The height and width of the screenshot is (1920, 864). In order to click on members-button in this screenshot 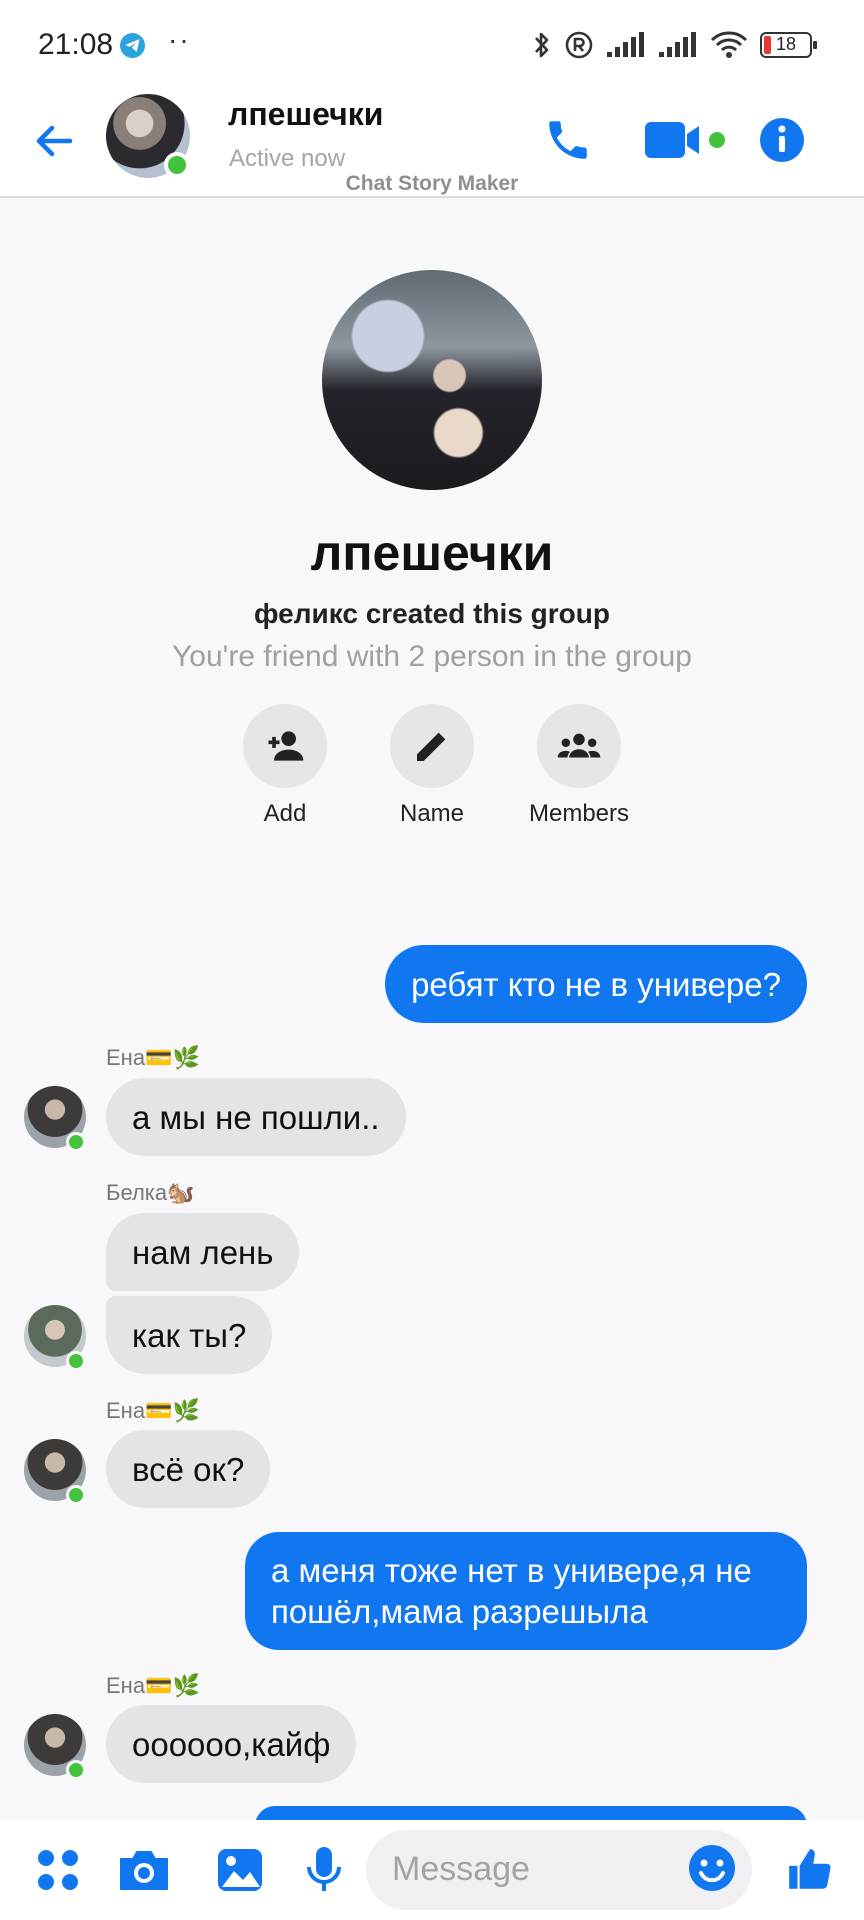, I will do `click(579, 746)`.